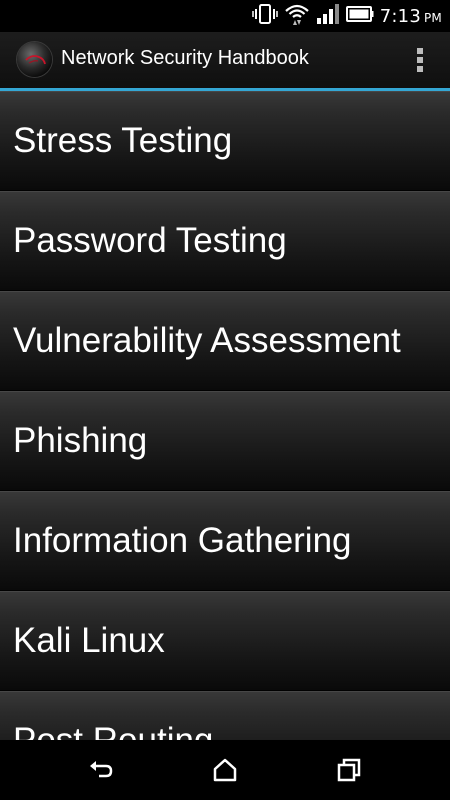 This screenshot has width=450, height=800. I want to click on menu-item-label: Vulnerability Assessment, so click(207, 340).